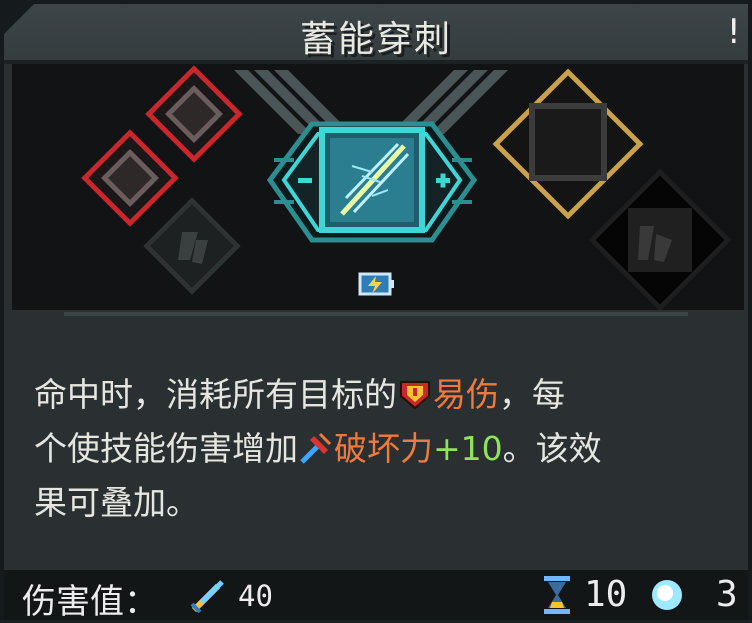  I want to click on shield-icon, so click(415, 395).